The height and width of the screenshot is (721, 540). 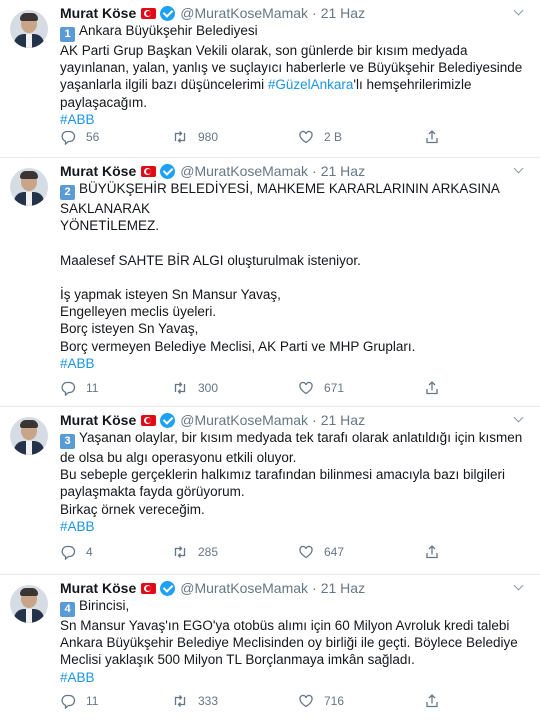 What do you see at coordinates (280, 388) in the screenshot?
I see `tweet-actions: 11 300 671` at bounding box center [280, 388].